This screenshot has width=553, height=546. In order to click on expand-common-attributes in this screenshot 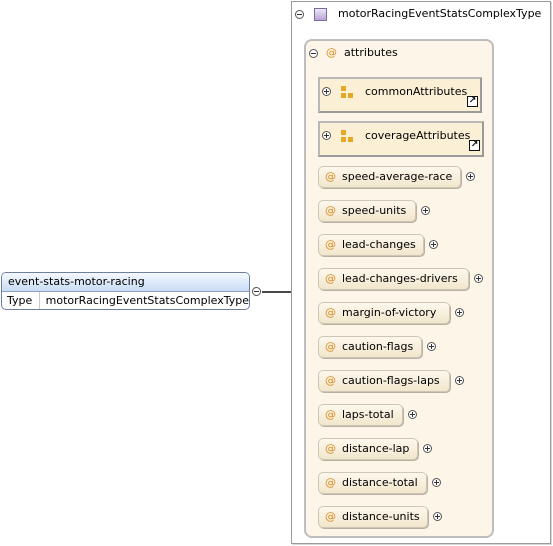, I will do `click(326, 91)`.